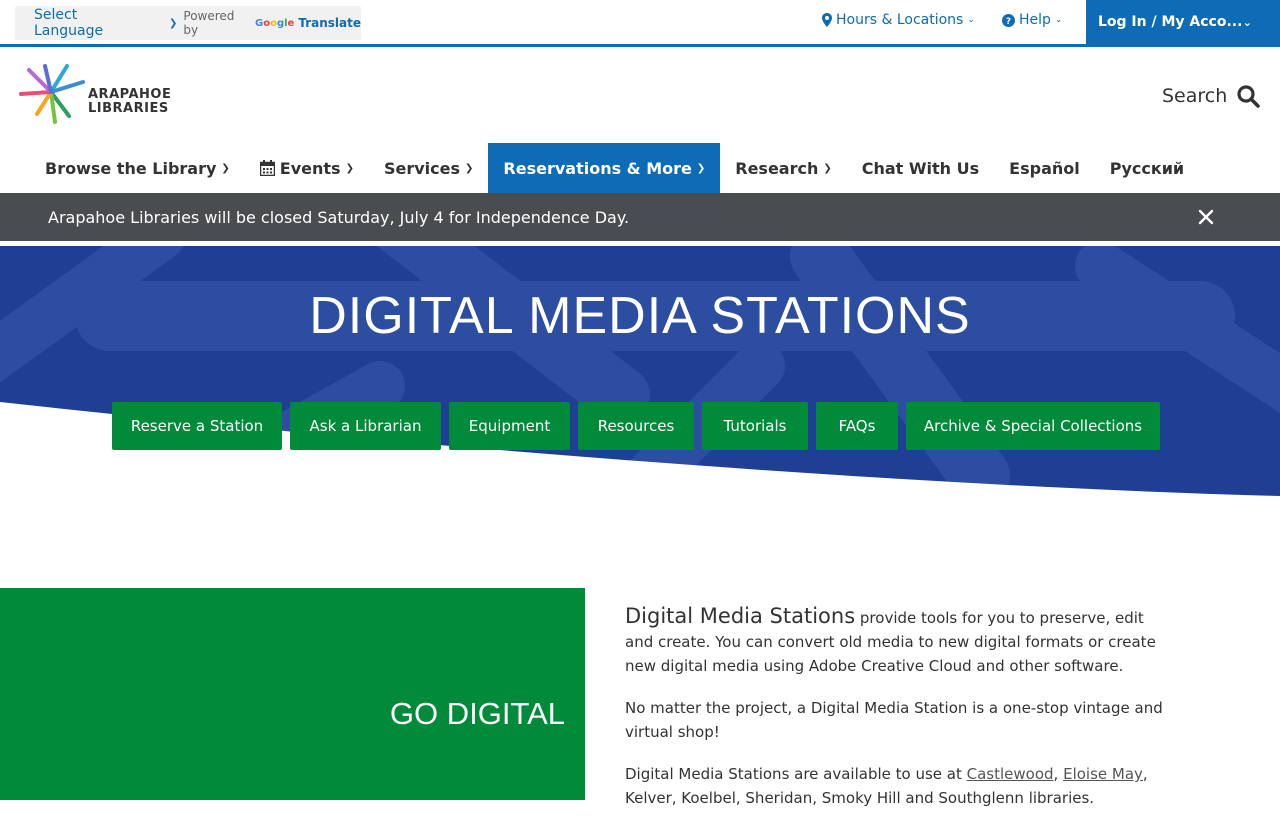  I want to click on close-icon, so click(1206, 217).